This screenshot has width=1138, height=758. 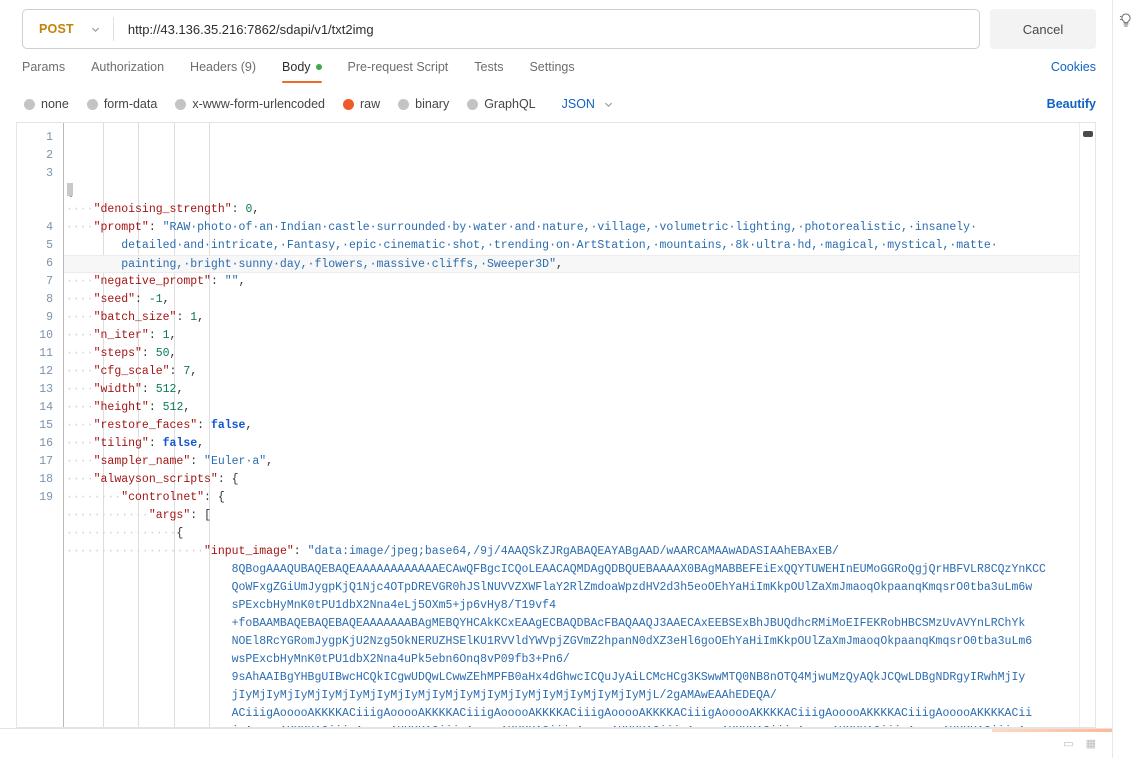 What do you see at coordinates (579, 462) in the screenshot?
I see `code-line: ····"sampler_name": "Euler·a",` at bounding box center [579, 462].